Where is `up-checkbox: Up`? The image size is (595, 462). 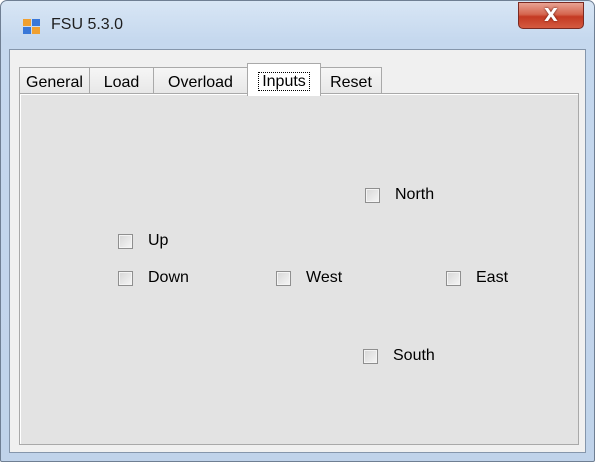
up-checkbox: Up is located at coordinates (143, 241).